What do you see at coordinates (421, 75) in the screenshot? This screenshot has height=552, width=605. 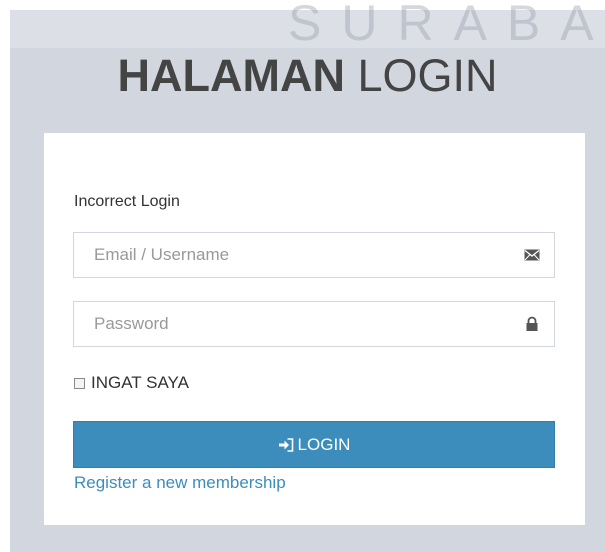 I see `page-title-light: LOGIN` at bounding box center [421, 75].